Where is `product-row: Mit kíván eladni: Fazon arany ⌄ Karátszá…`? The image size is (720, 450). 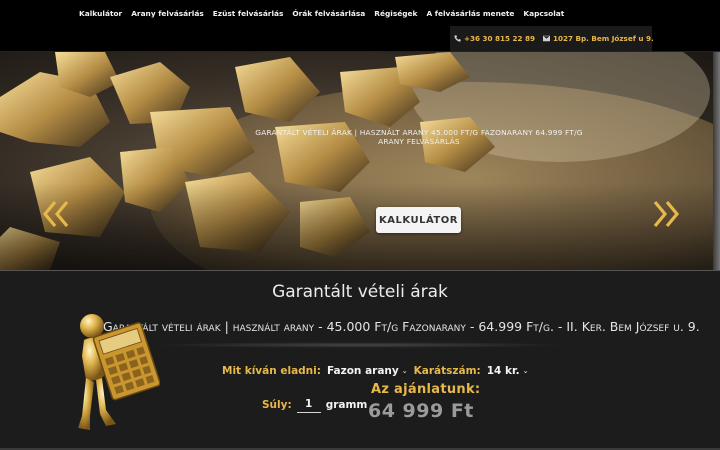
product-row: Mit kíván eladni: Fazon arany ⌄ Karátszá… is located at coordinates (375, 371).